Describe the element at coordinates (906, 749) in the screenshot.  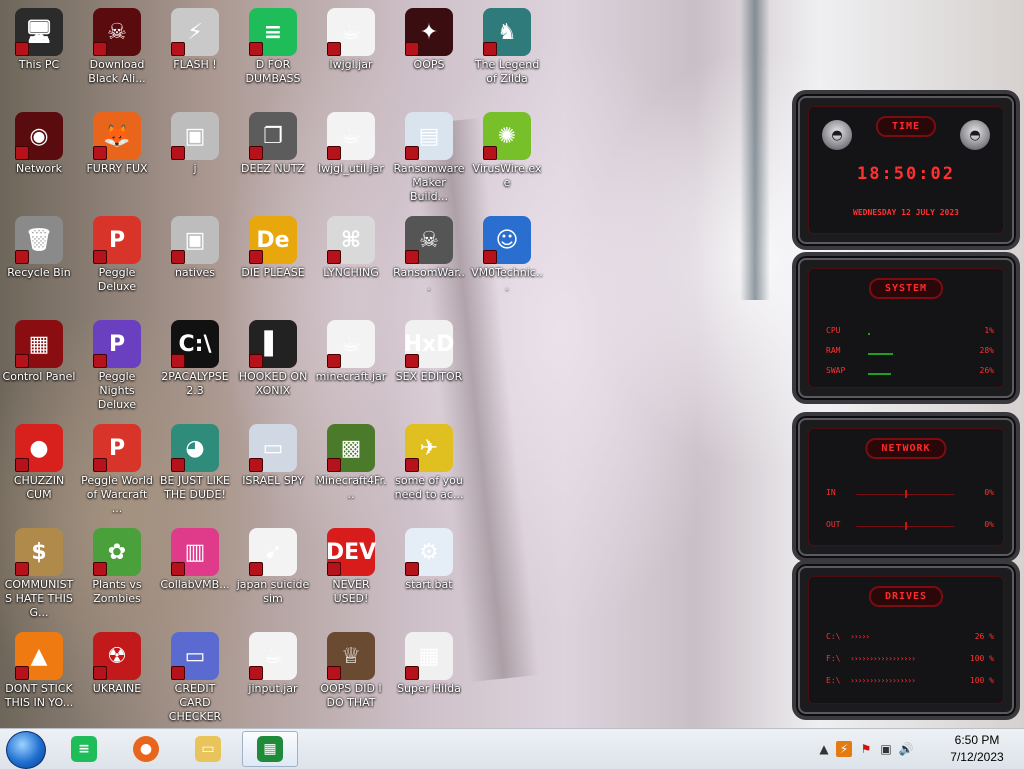
I see `volume-icon: 🔊` at that location.